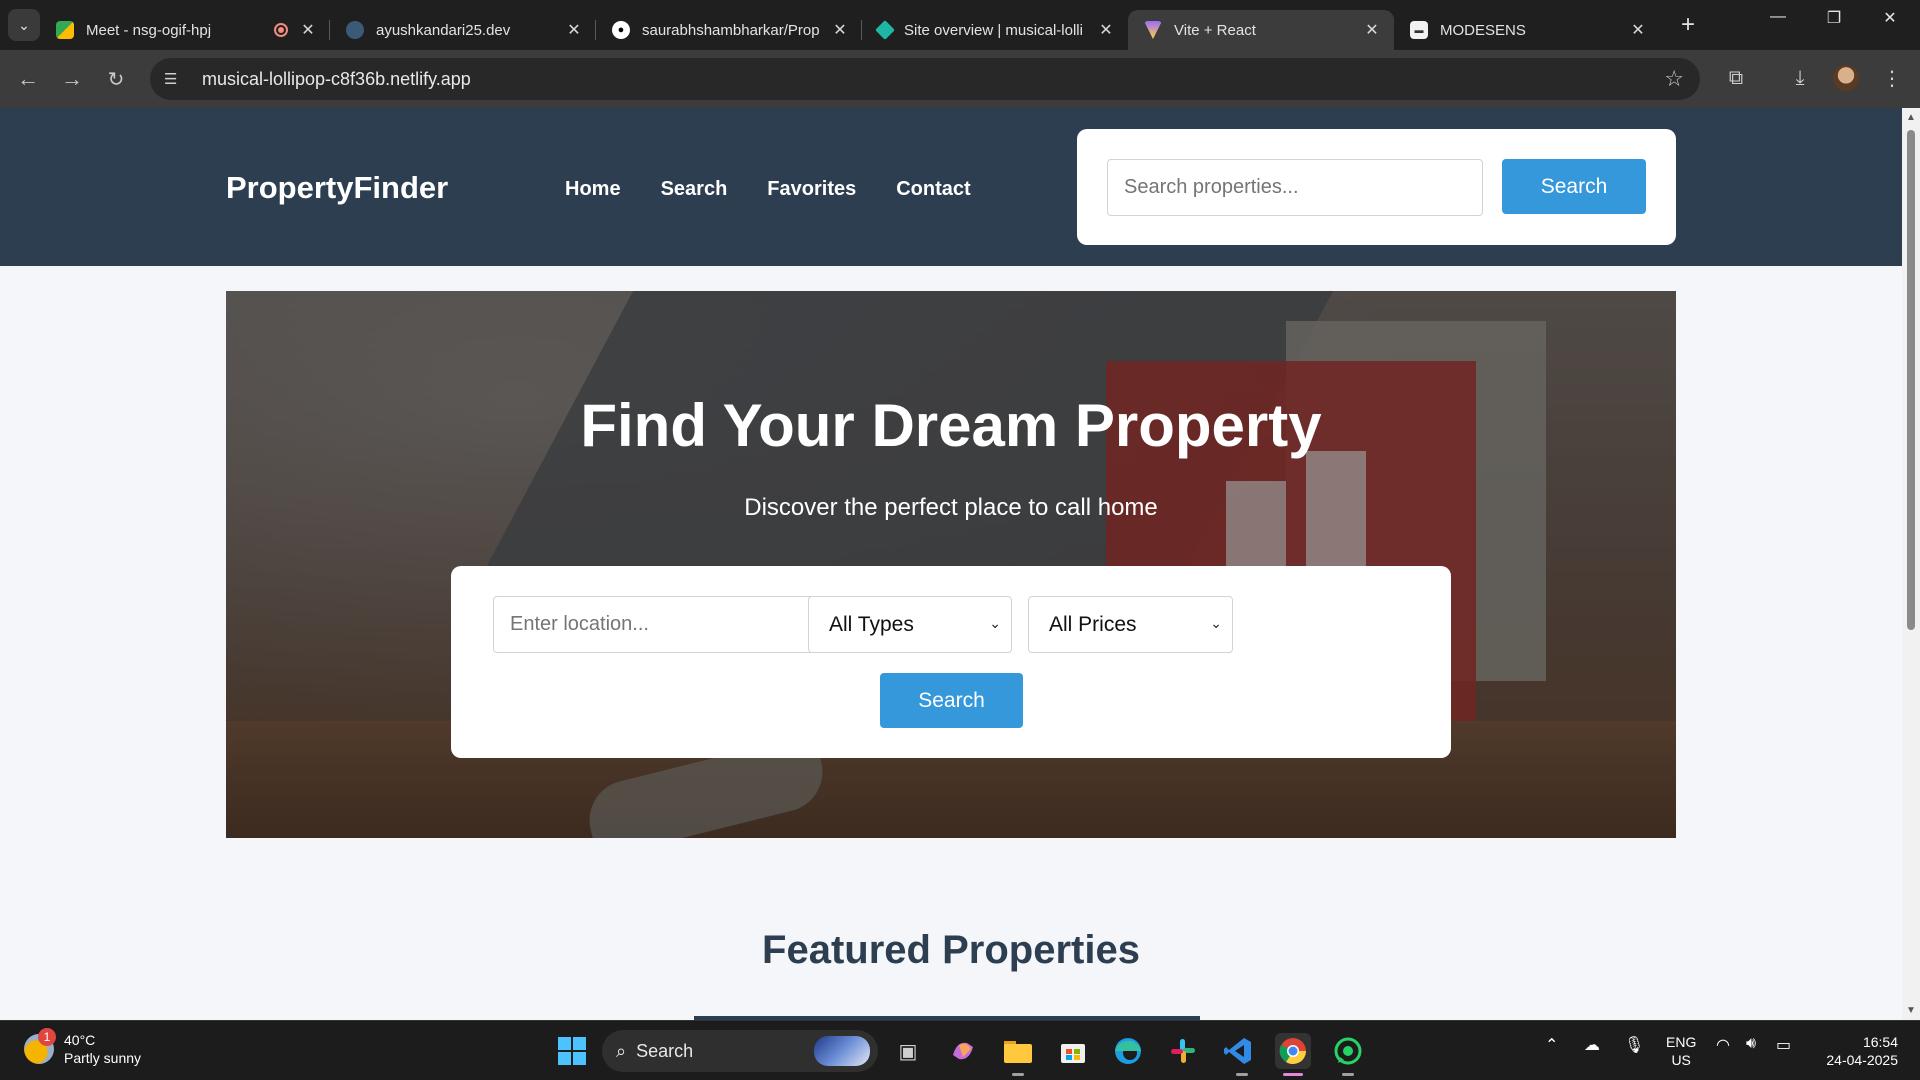 Image resolution: width=1920 pixels, height=1080 pixels. Describe the element at coordinates (925, 79) in the screenshot. I see `address-bar: ☰ musical-lollipop-c8f36b.netlify.app ☆` at that location.